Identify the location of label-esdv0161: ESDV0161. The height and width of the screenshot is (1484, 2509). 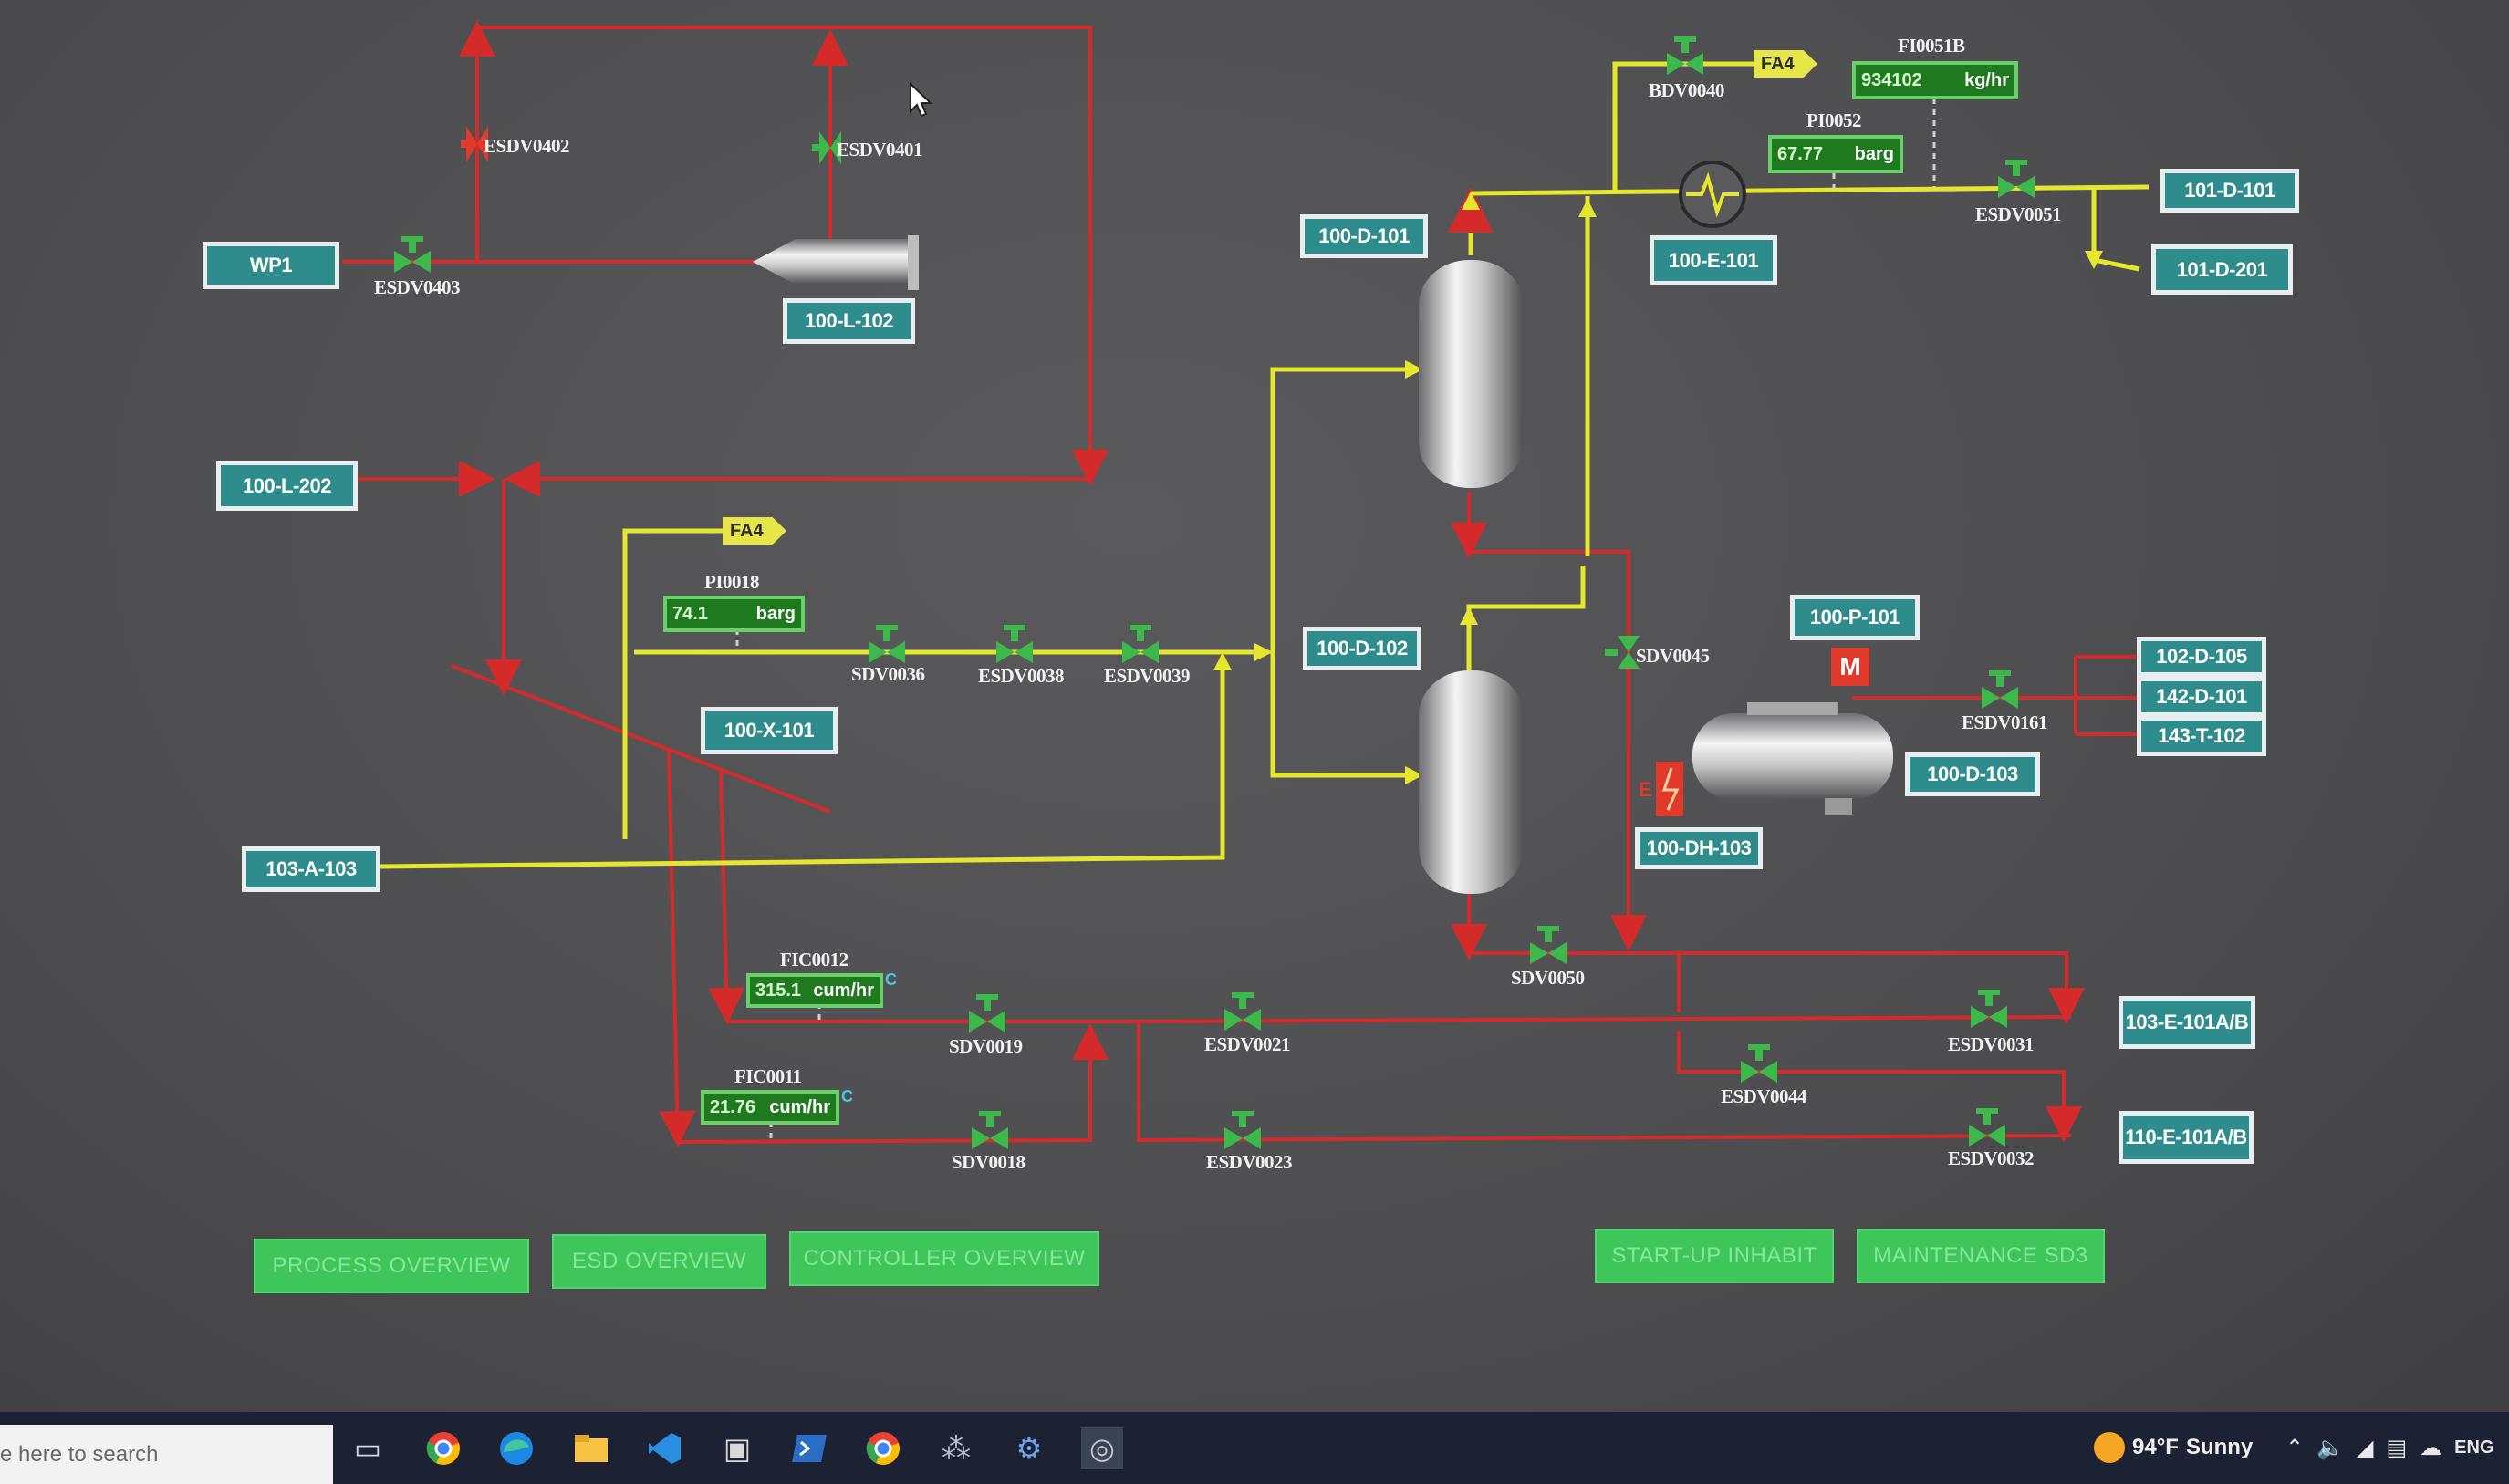
(2005, 722).